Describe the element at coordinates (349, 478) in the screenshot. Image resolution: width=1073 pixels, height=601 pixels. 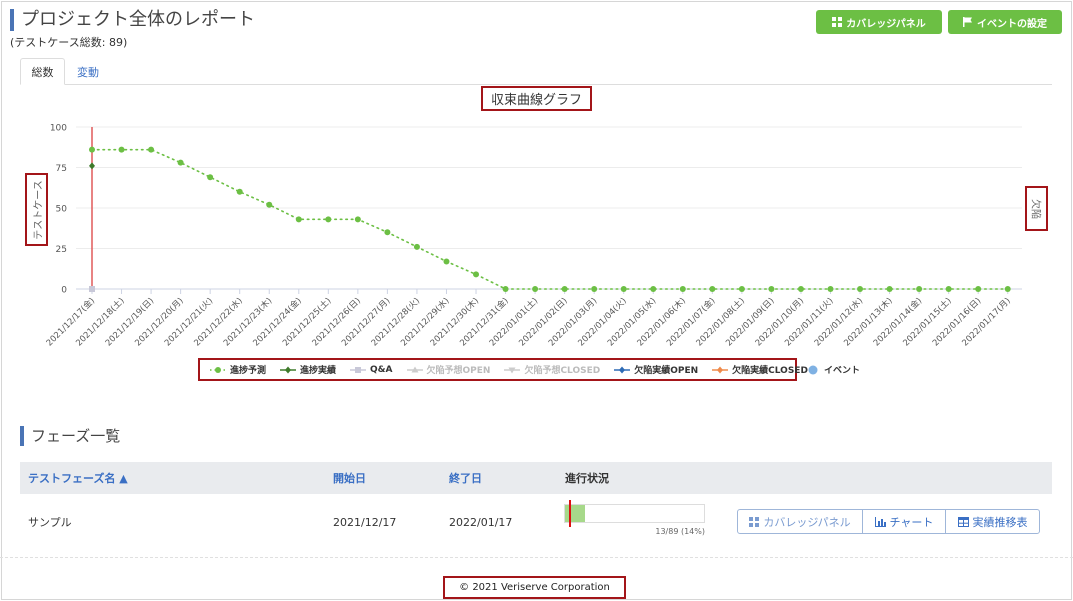
I see `column-start-date: 開始日` at that location.